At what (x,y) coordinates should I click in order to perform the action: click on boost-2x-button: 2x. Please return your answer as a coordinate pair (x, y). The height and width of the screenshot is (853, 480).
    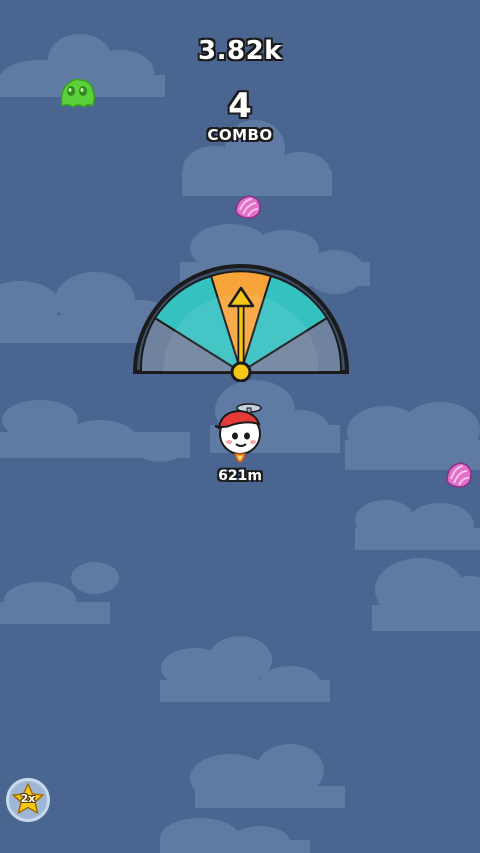
    Looking at the image, I should click on (28, 800).